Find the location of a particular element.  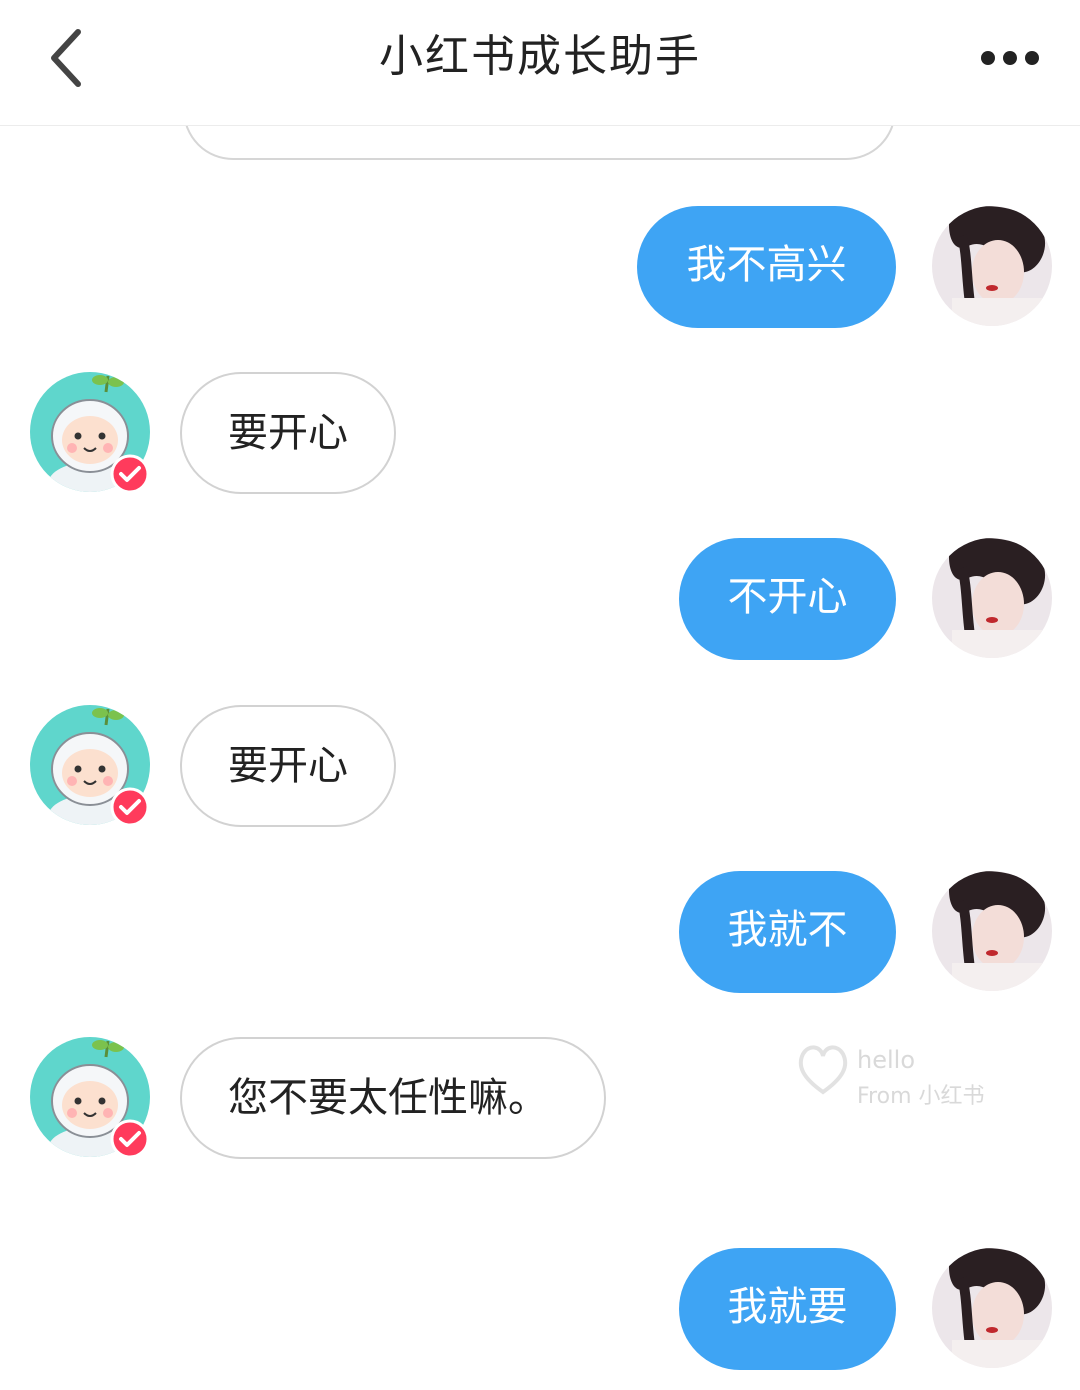

message-bubble-outgoing: 不开心 is located at coordinates (787, 599).